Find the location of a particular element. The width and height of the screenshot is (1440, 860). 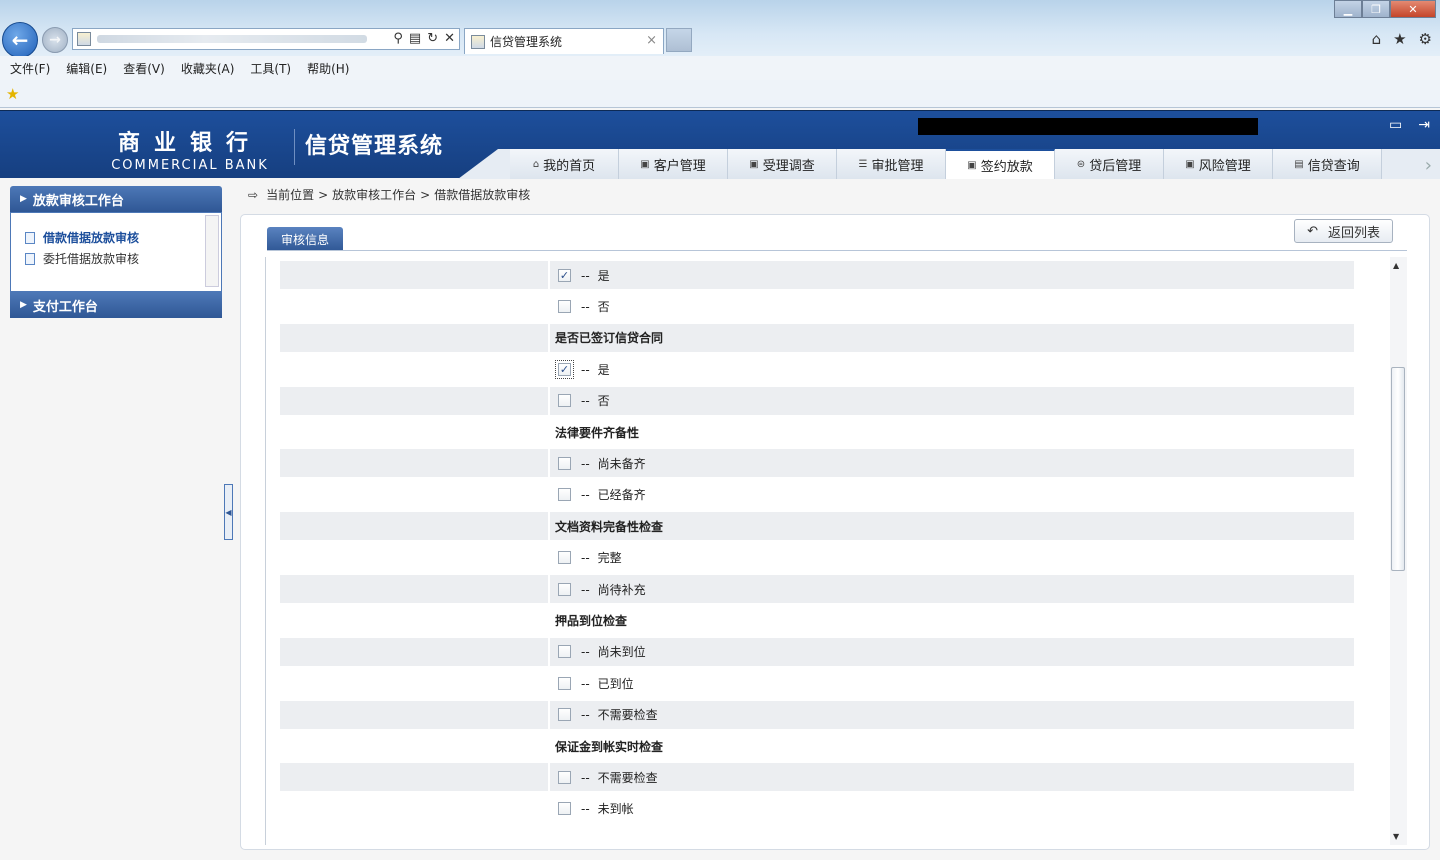

tab-close-icon: × is located at coordinates (651, 40).